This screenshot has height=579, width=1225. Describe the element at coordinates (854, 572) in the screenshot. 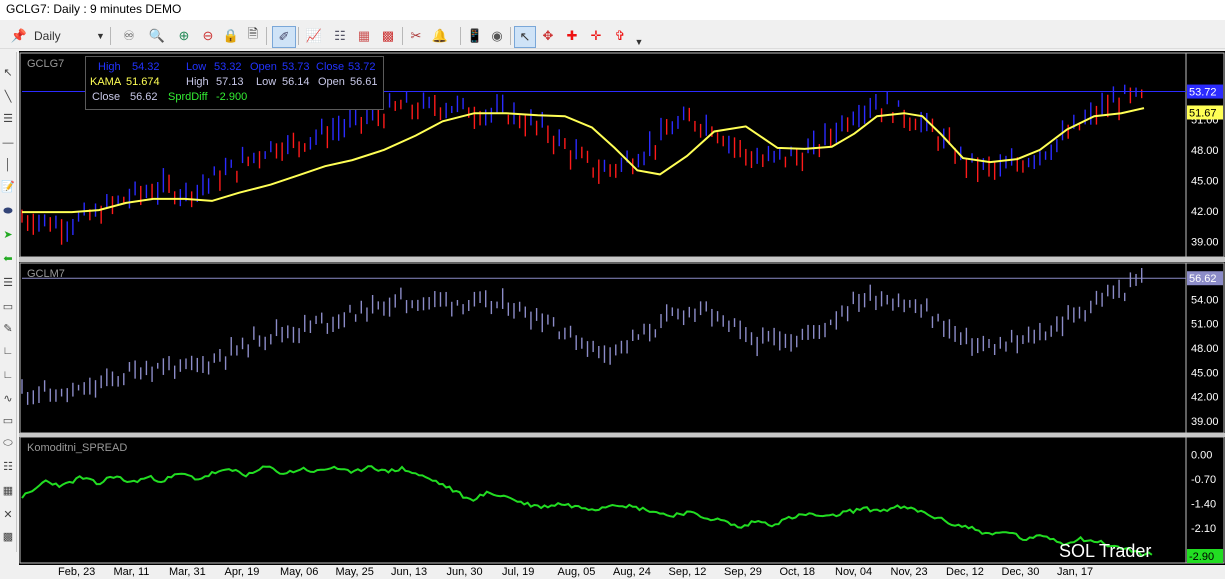

I see `date-tick: Nov, 04` at that location.